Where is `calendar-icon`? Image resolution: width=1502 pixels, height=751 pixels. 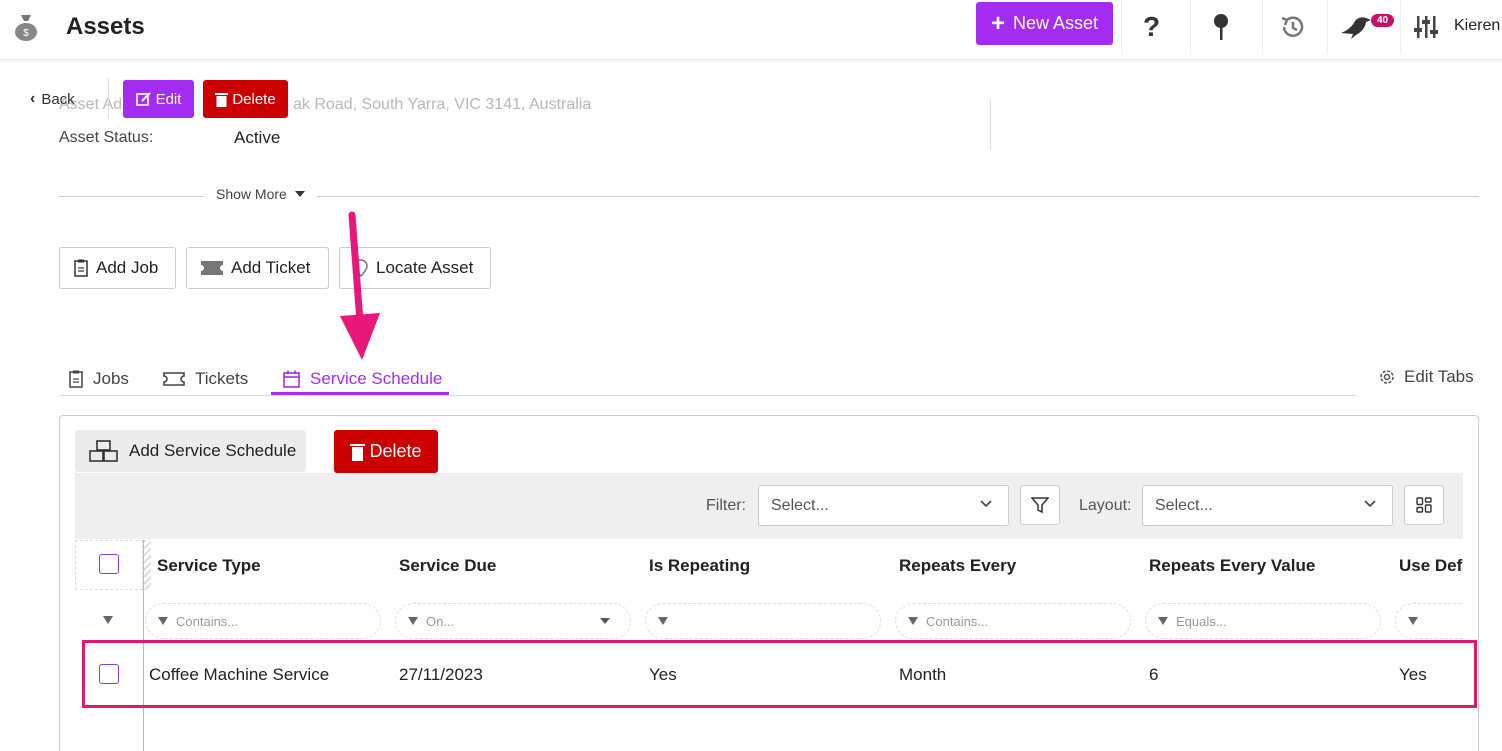
calendar-icon is located at coordinates (291, 379).